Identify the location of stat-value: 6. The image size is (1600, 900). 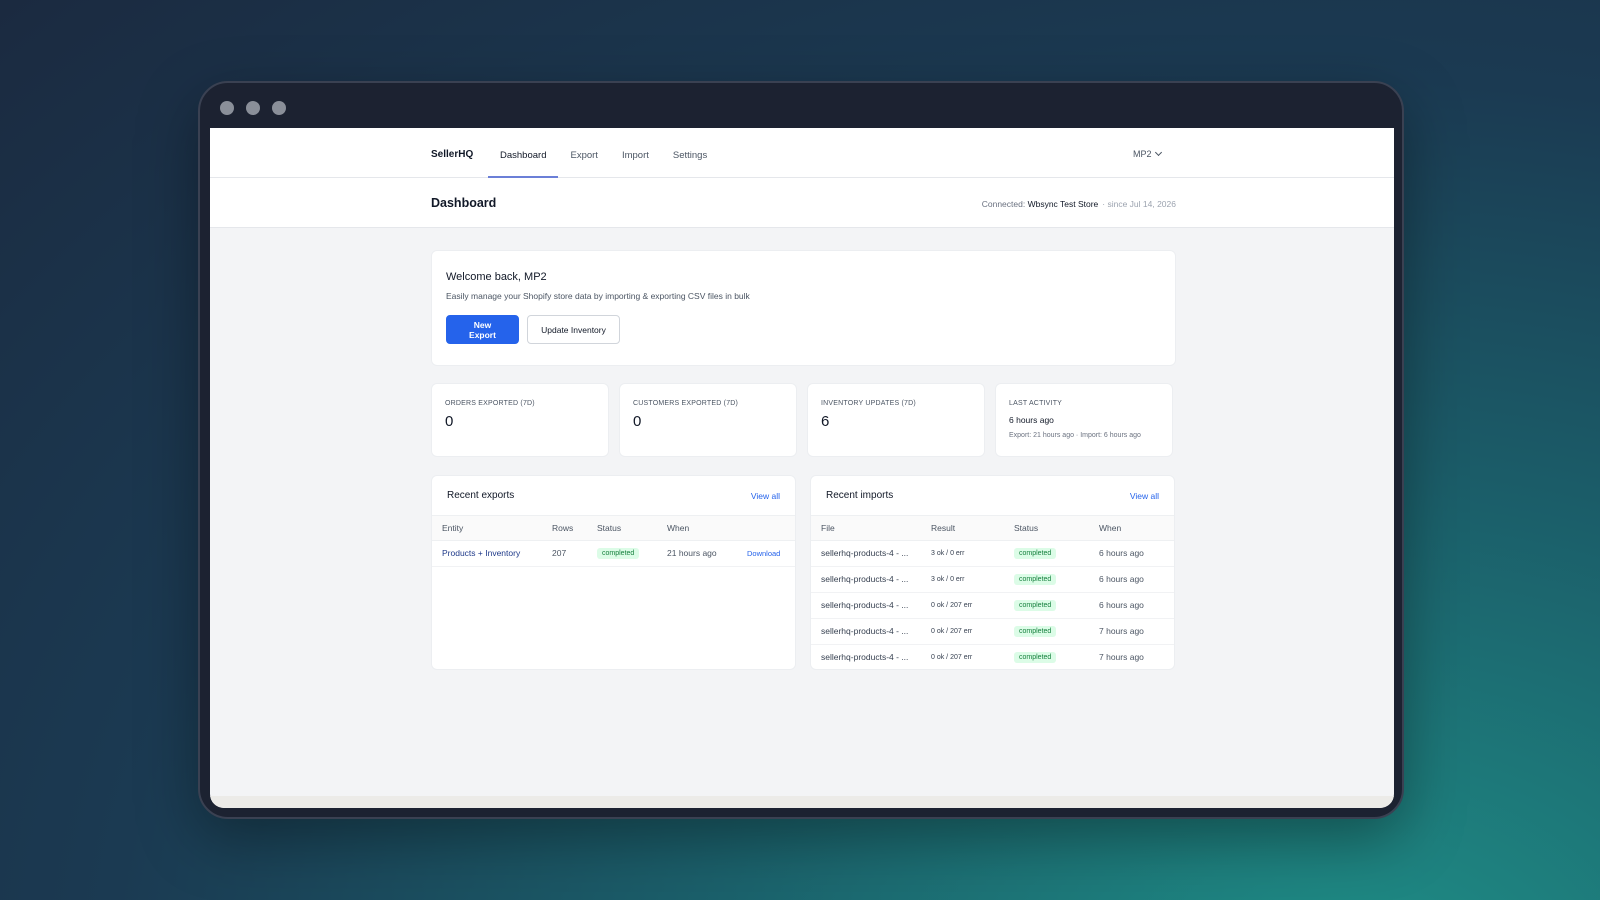
(825, 421).